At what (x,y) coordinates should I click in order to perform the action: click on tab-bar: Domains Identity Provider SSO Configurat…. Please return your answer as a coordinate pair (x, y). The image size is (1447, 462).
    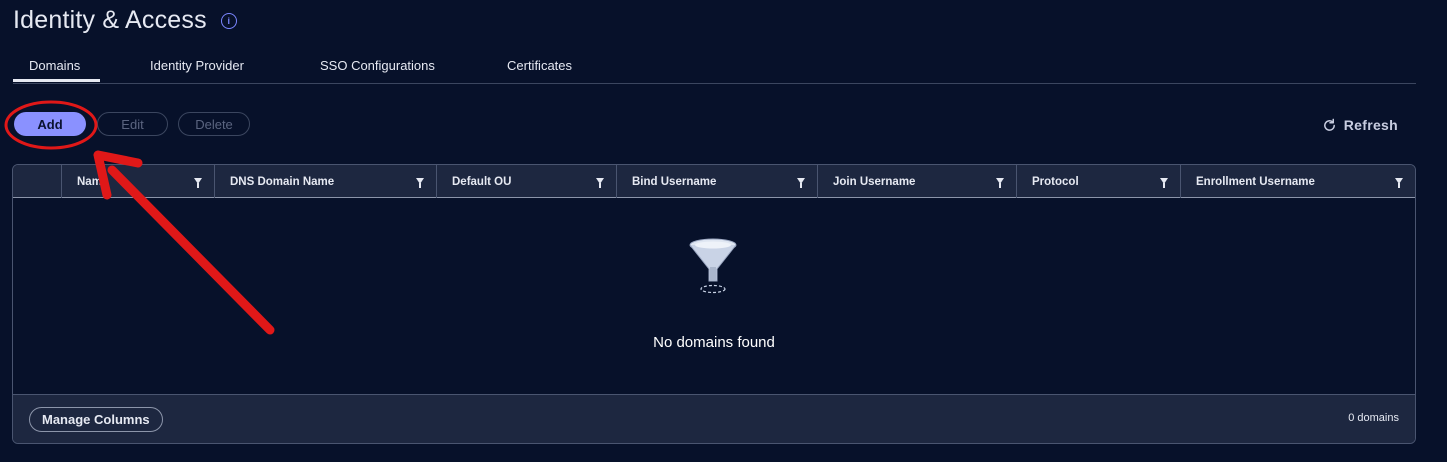
    Looking at the image, I should click on (714, 68).